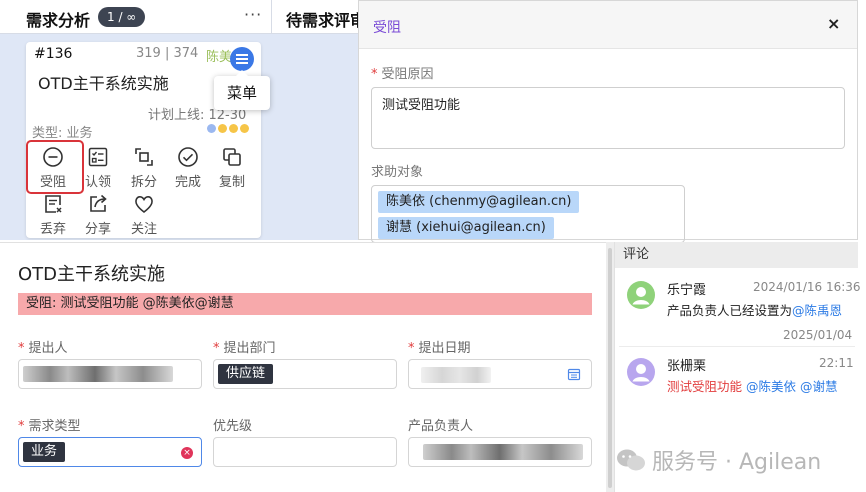 The width and height of the screenshot is (866, 492). What do you see at coordinates (48, 348) in the screenshot?
I see `proposer-label-text: 提出人` at bounding box center [48, 348].